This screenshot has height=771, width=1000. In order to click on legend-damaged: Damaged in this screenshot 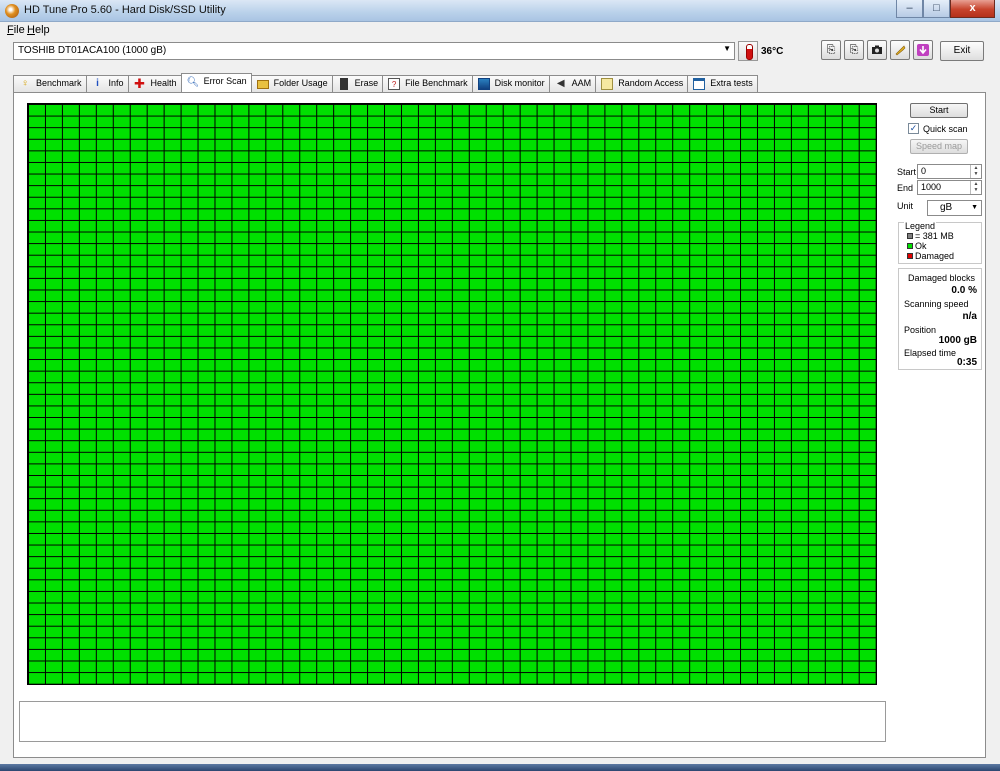, I will do `click(930, 256)`.